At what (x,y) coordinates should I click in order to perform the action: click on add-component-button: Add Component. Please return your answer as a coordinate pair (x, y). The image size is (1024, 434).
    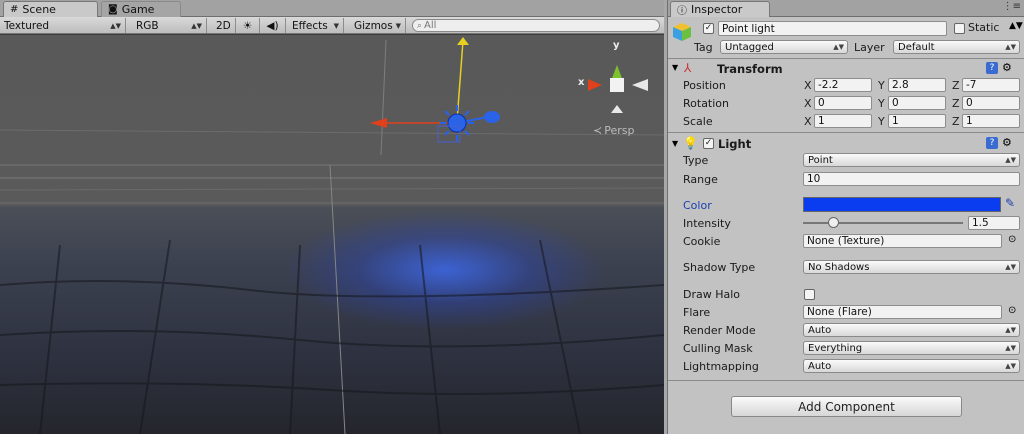
    Looking at the image, I should click on (846, 406).